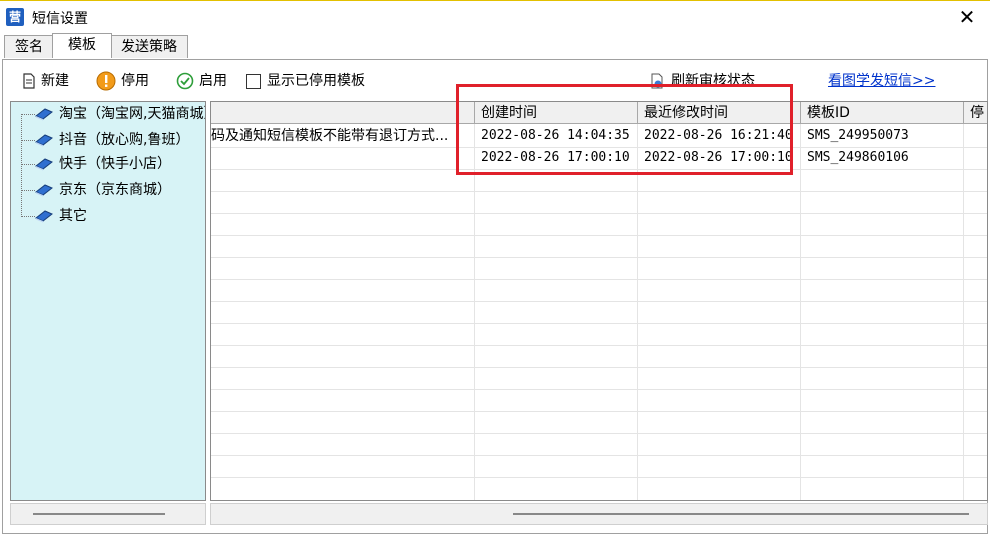 Image resolution: width=990 pixels, height=534 pixels. What do you see at coordinates (115, 190) in the screenshot?
I see `tree-item-label: 京东（京东商城）` at bounding box center [115, 190].